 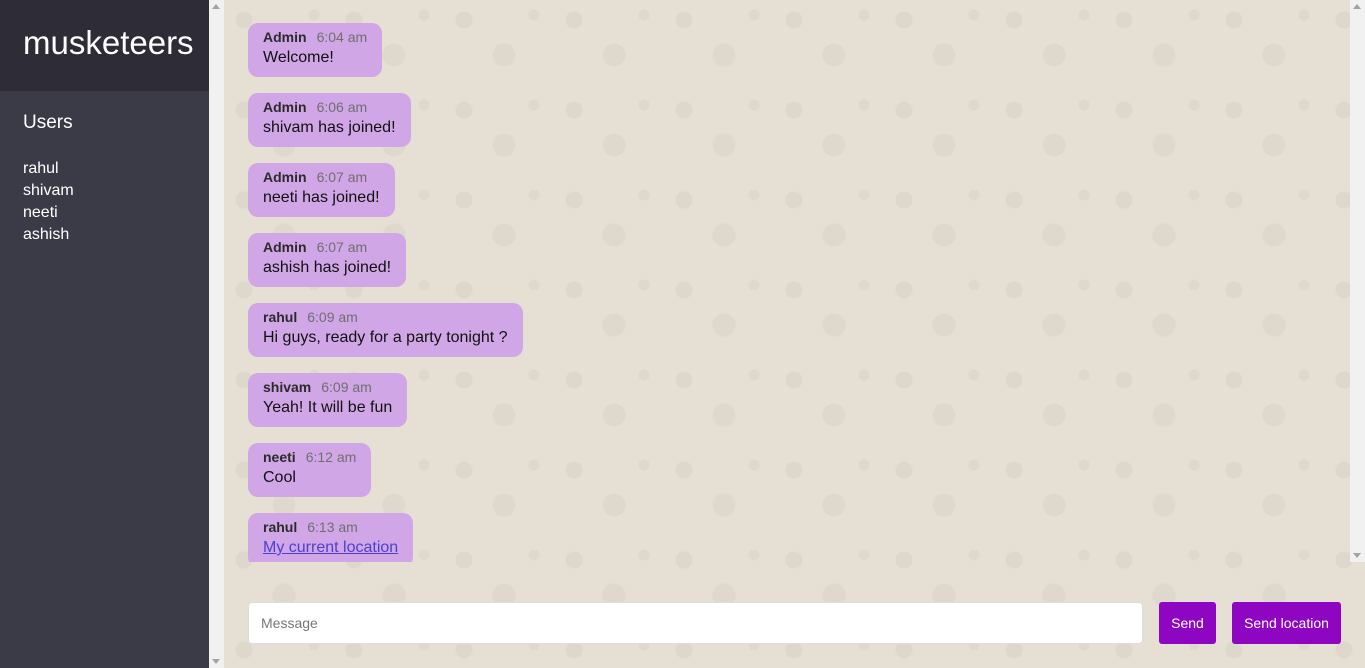 What do you see at coordinates (342, 37) in the screenshot?
I see `message-time: 6:04 am` at bounding box center [342, 37].